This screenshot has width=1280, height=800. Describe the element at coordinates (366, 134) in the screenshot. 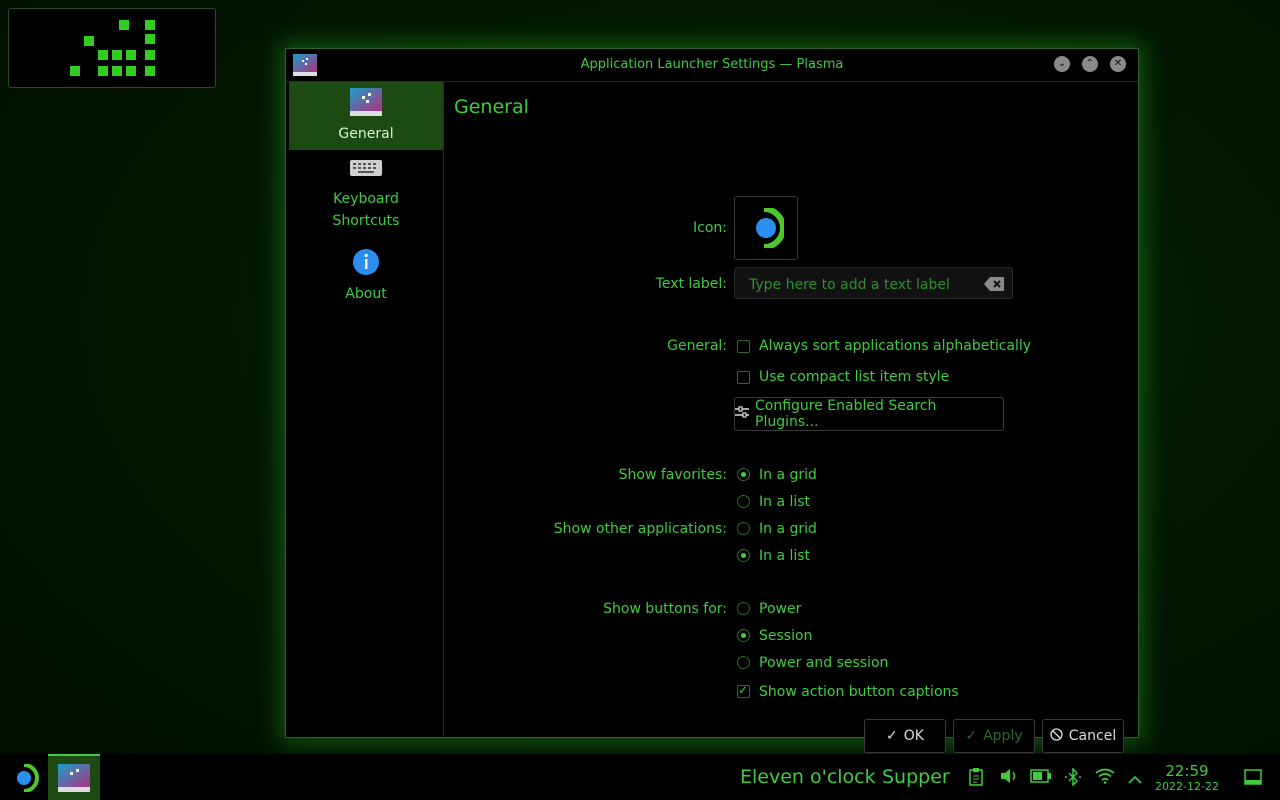

I see `sidebar-item-label: General` at that location.